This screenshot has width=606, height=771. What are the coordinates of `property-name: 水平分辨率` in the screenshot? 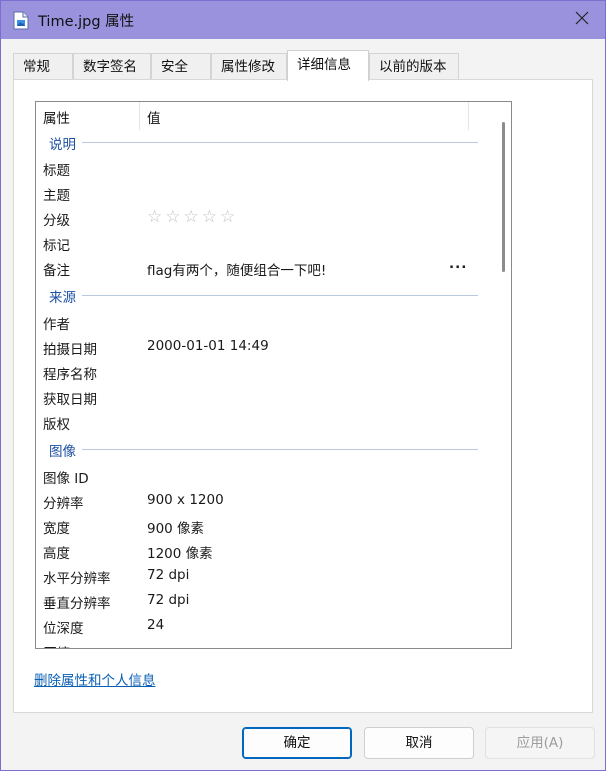 It's located at (77, 579).